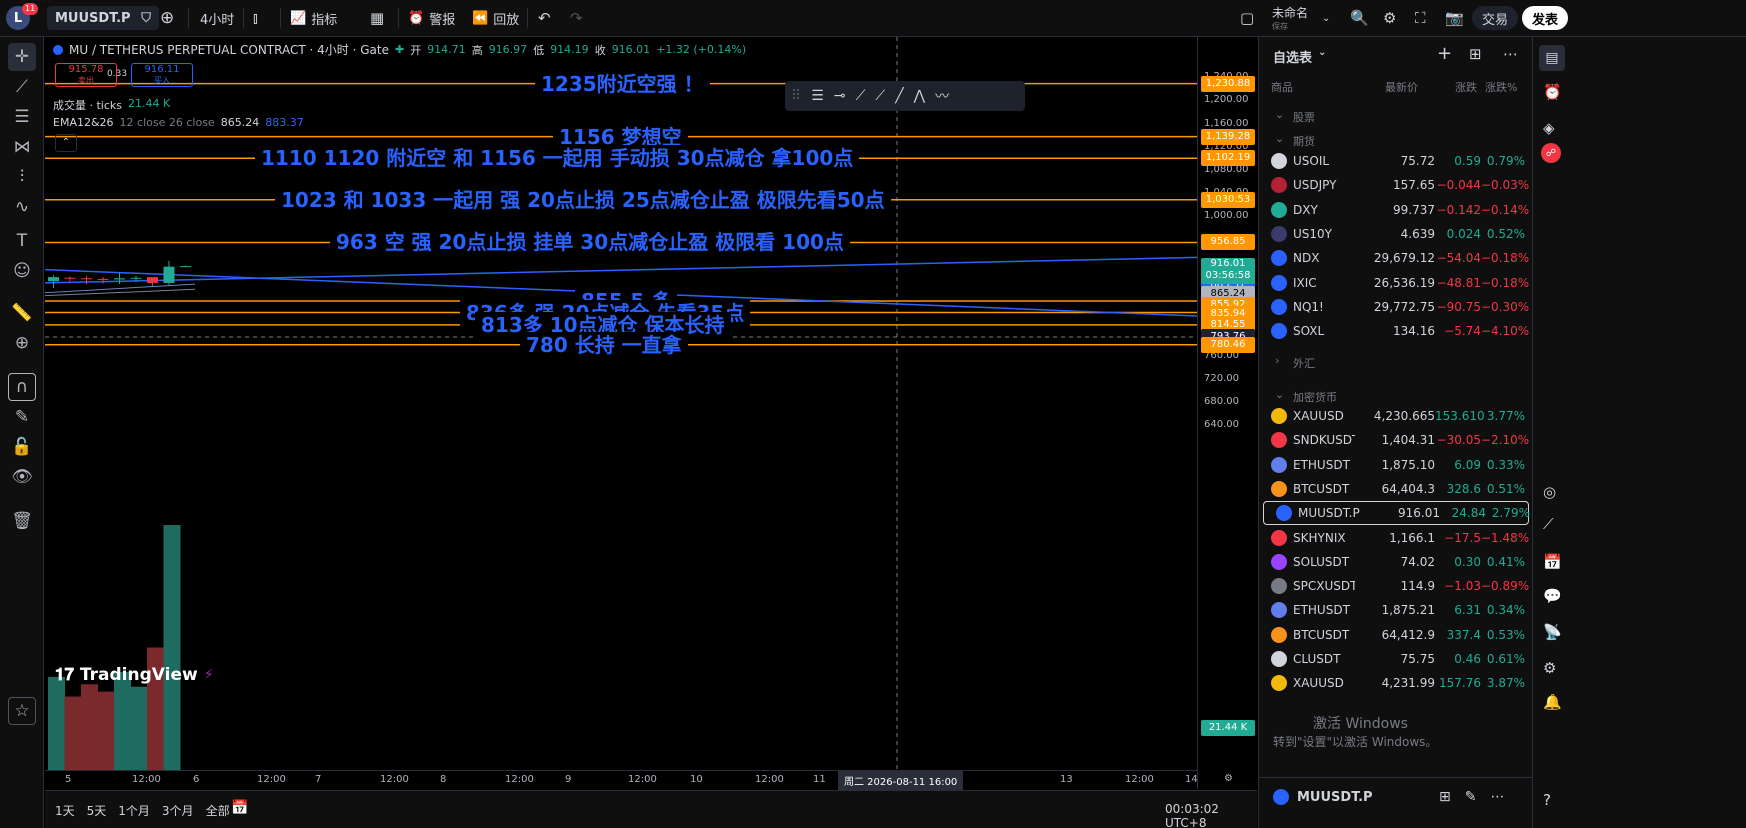 The width and height of the screenshot is (1746, 828). Describe the element at coordinates (22, 117) in the screenshot. I see `fib-icon: ☰` at that location.